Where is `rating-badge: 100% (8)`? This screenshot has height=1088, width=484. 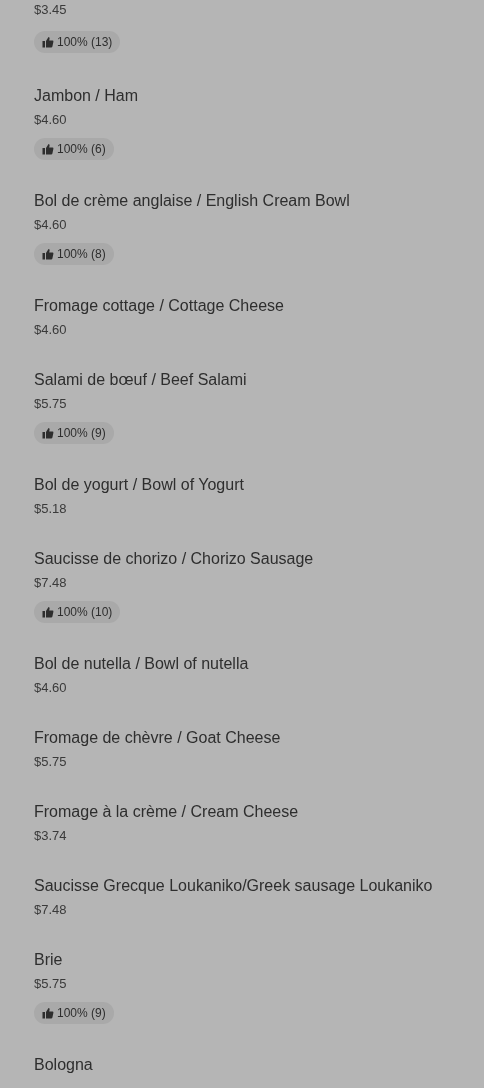
rating-badge: 100% (8) is located at coordinates (74, 254).